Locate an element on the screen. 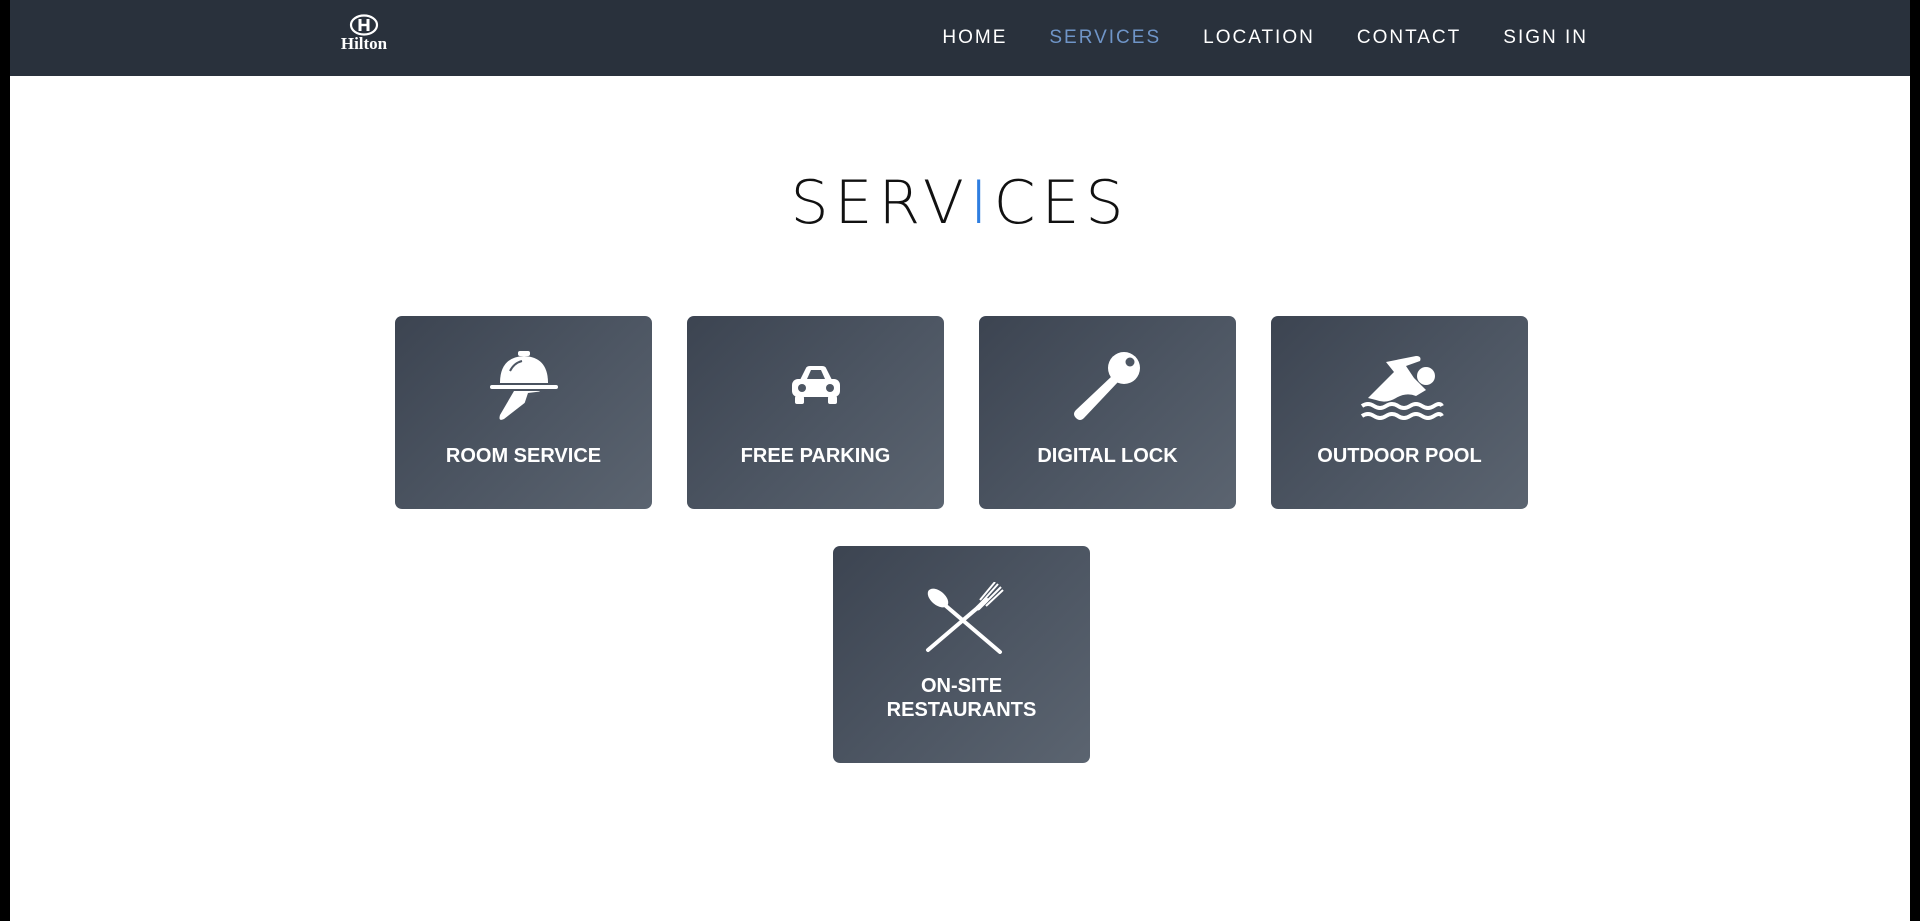 The height and width of the screenshot is (921, 1920). service-card-digital-lock: DIGITAL LOCK is located at coordinates (1107, 412).